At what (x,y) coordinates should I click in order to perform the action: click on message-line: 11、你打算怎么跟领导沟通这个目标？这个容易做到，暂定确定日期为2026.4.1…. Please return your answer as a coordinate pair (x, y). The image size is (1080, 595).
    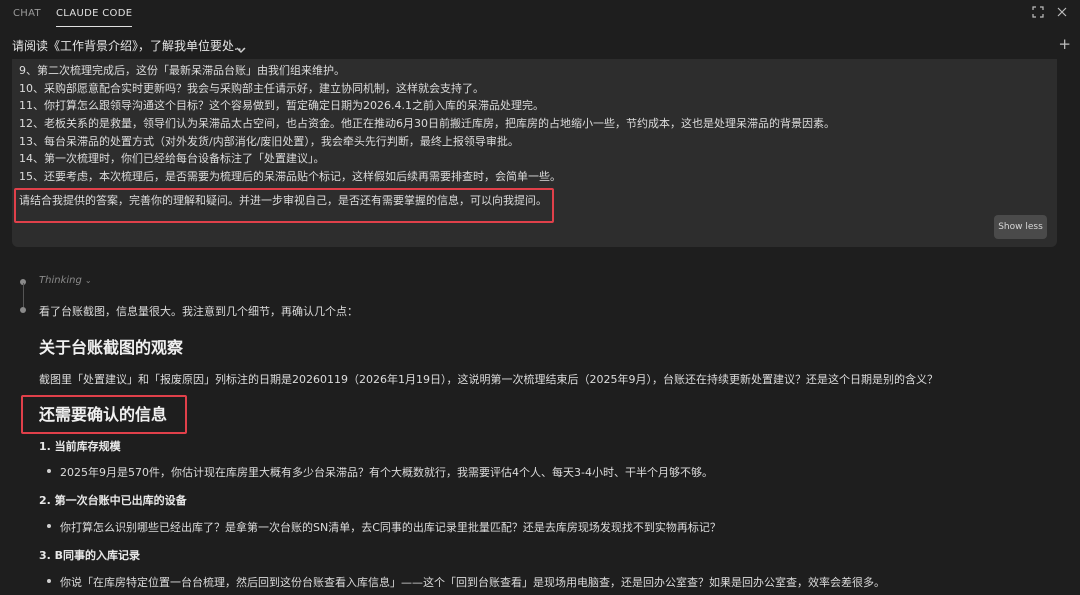
    Looking at the image, I should click on (281, 106).